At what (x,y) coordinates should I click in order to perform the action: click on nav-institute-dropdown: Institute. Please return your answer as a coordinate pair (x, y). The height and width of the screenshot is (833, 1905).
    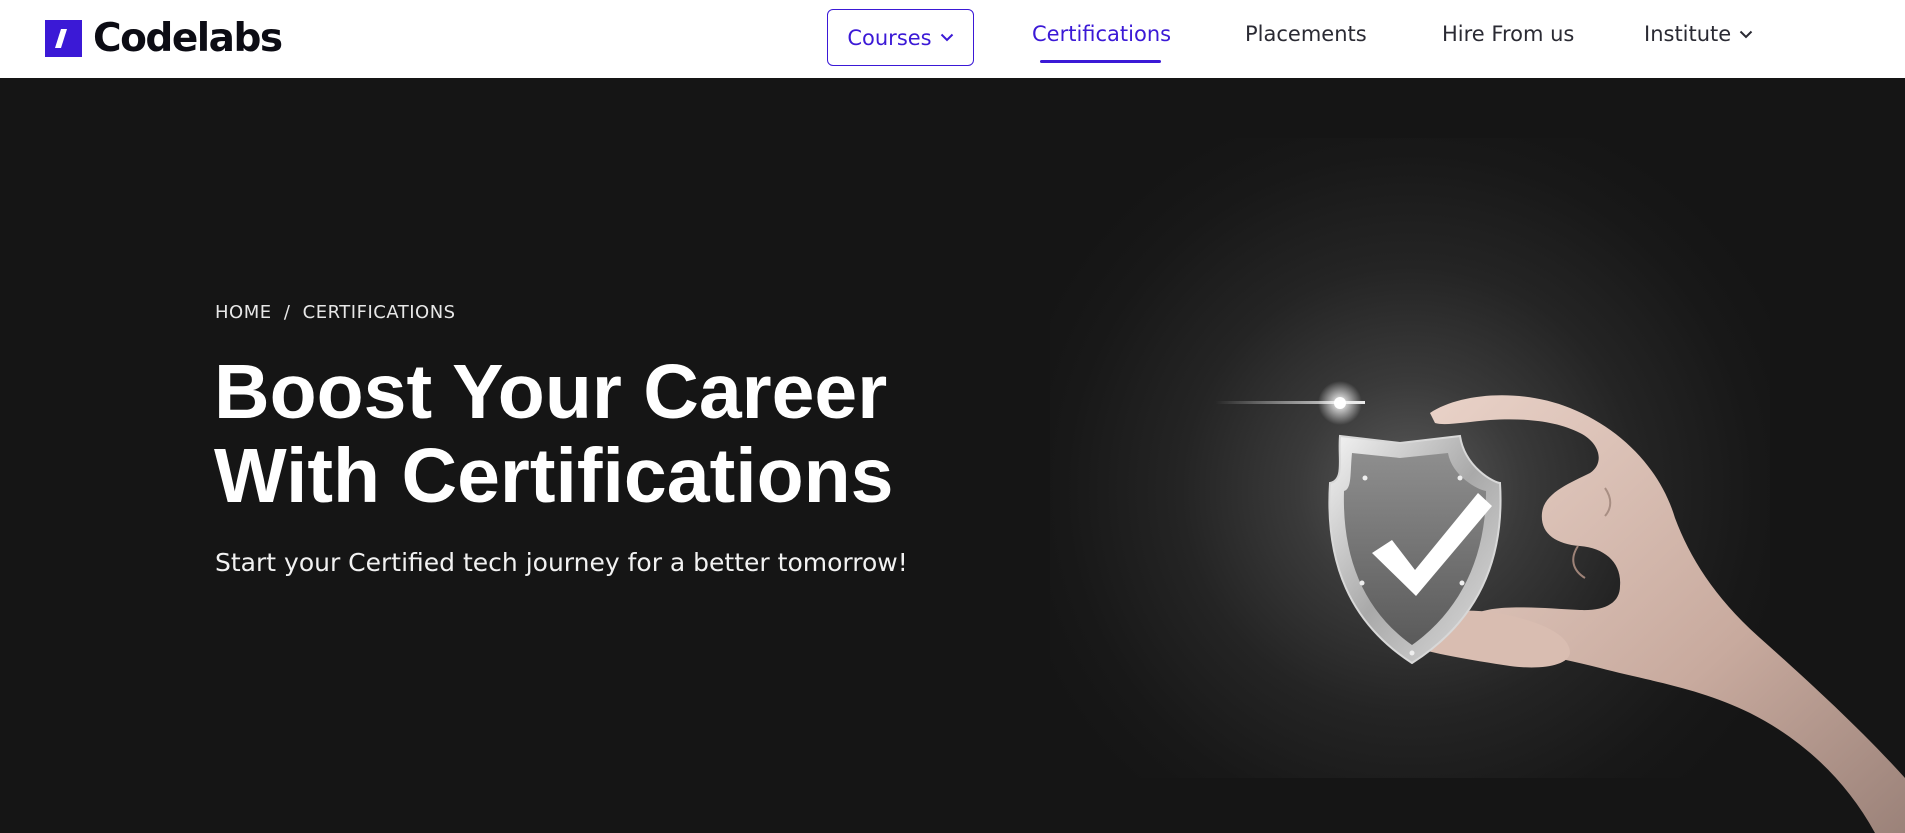
    Looking at the image, I should click on (1698, 34).